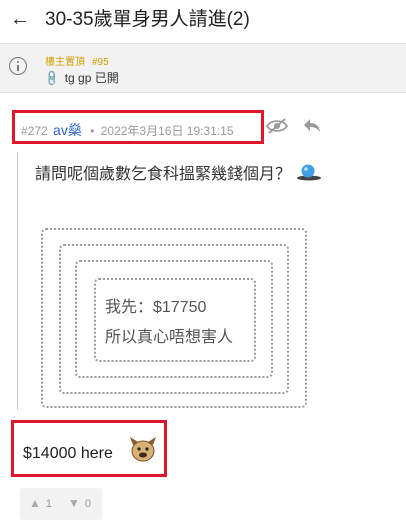 The height and width of the screenshot is (528, 406). I want to click on reply-content: $14000 here, so click(89, 448).